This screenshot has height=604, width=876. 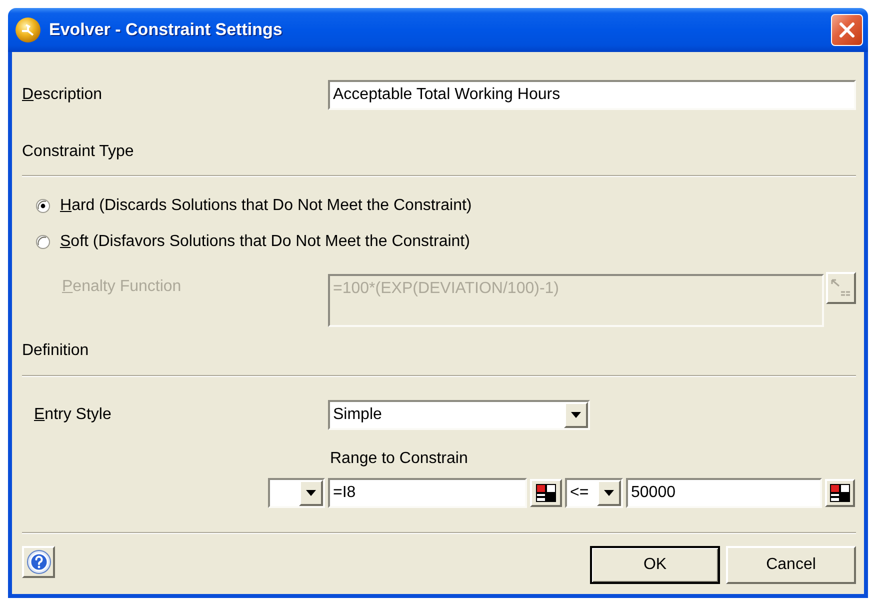 I want to click on range-field: =I8, so click(x=427, y=493).